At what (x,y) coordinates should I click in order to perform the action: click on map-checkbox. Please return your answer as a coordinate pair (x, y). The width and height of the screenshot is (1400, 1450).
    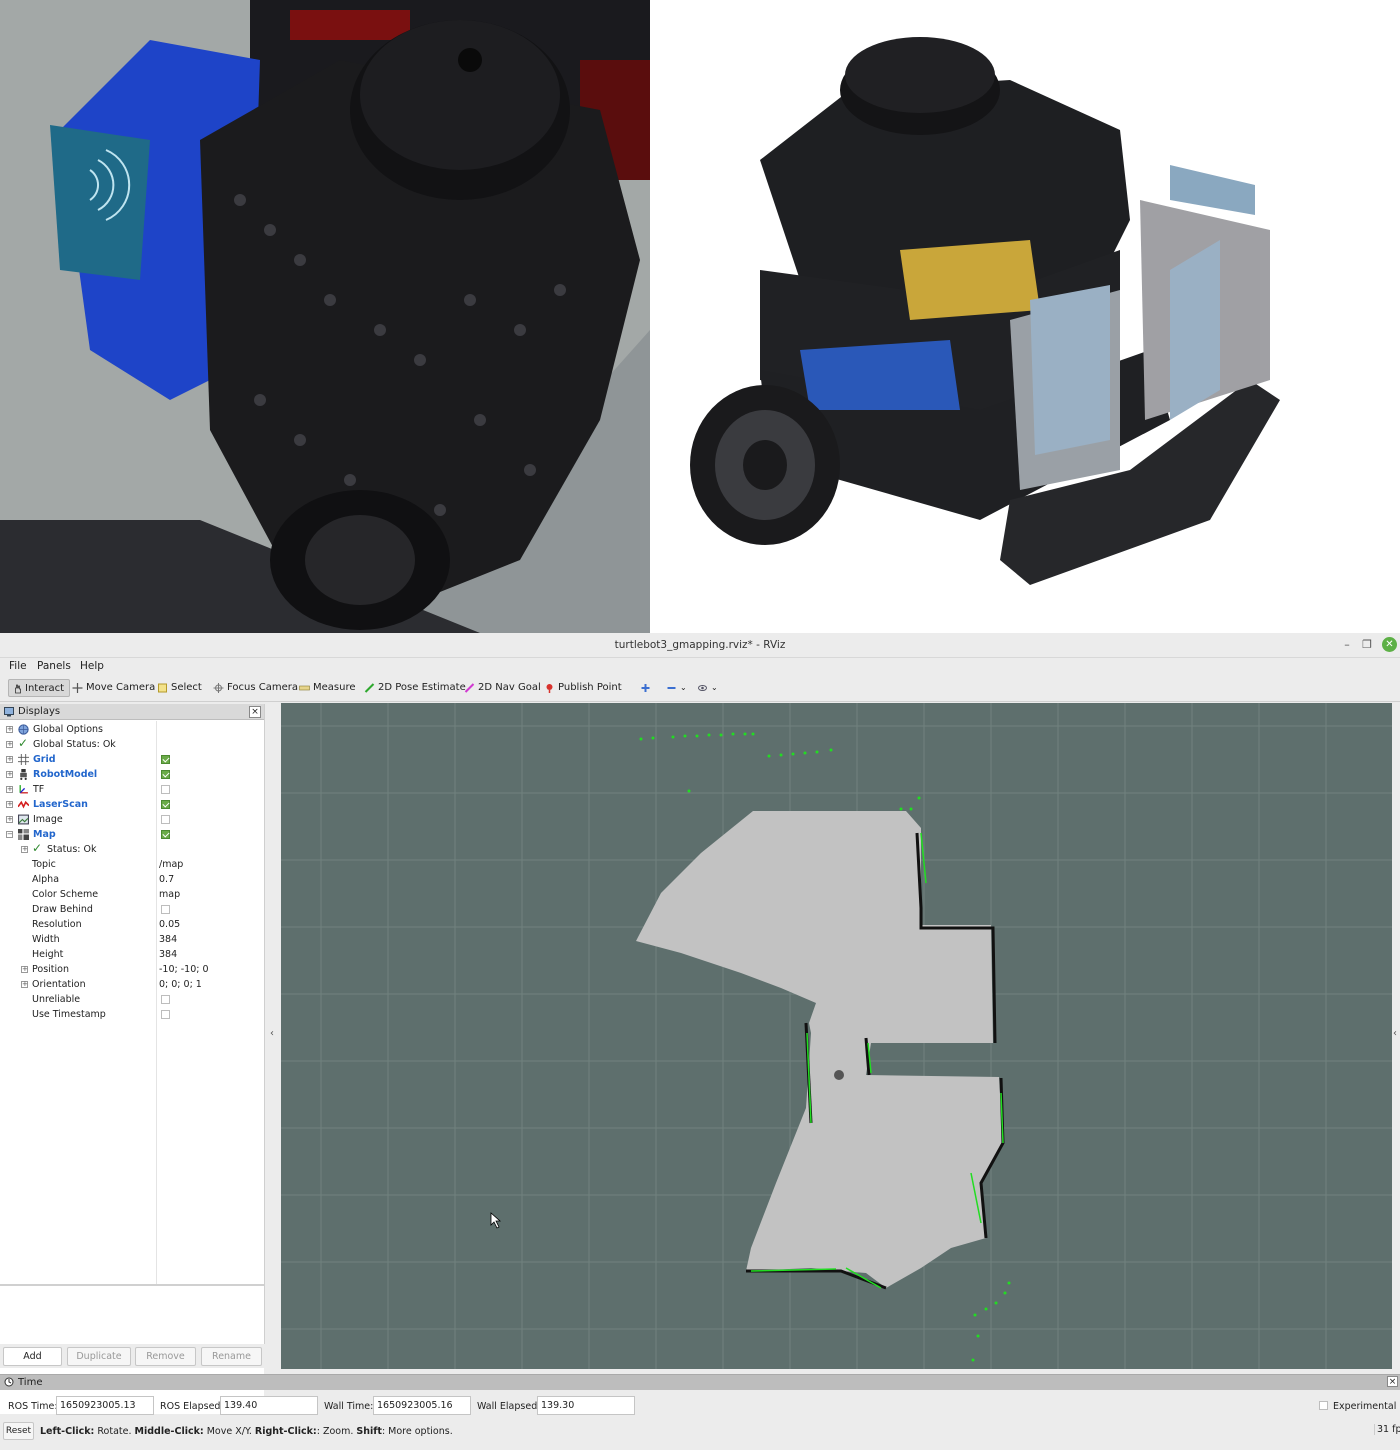
    Looking at the image, I should click on (165, 834).